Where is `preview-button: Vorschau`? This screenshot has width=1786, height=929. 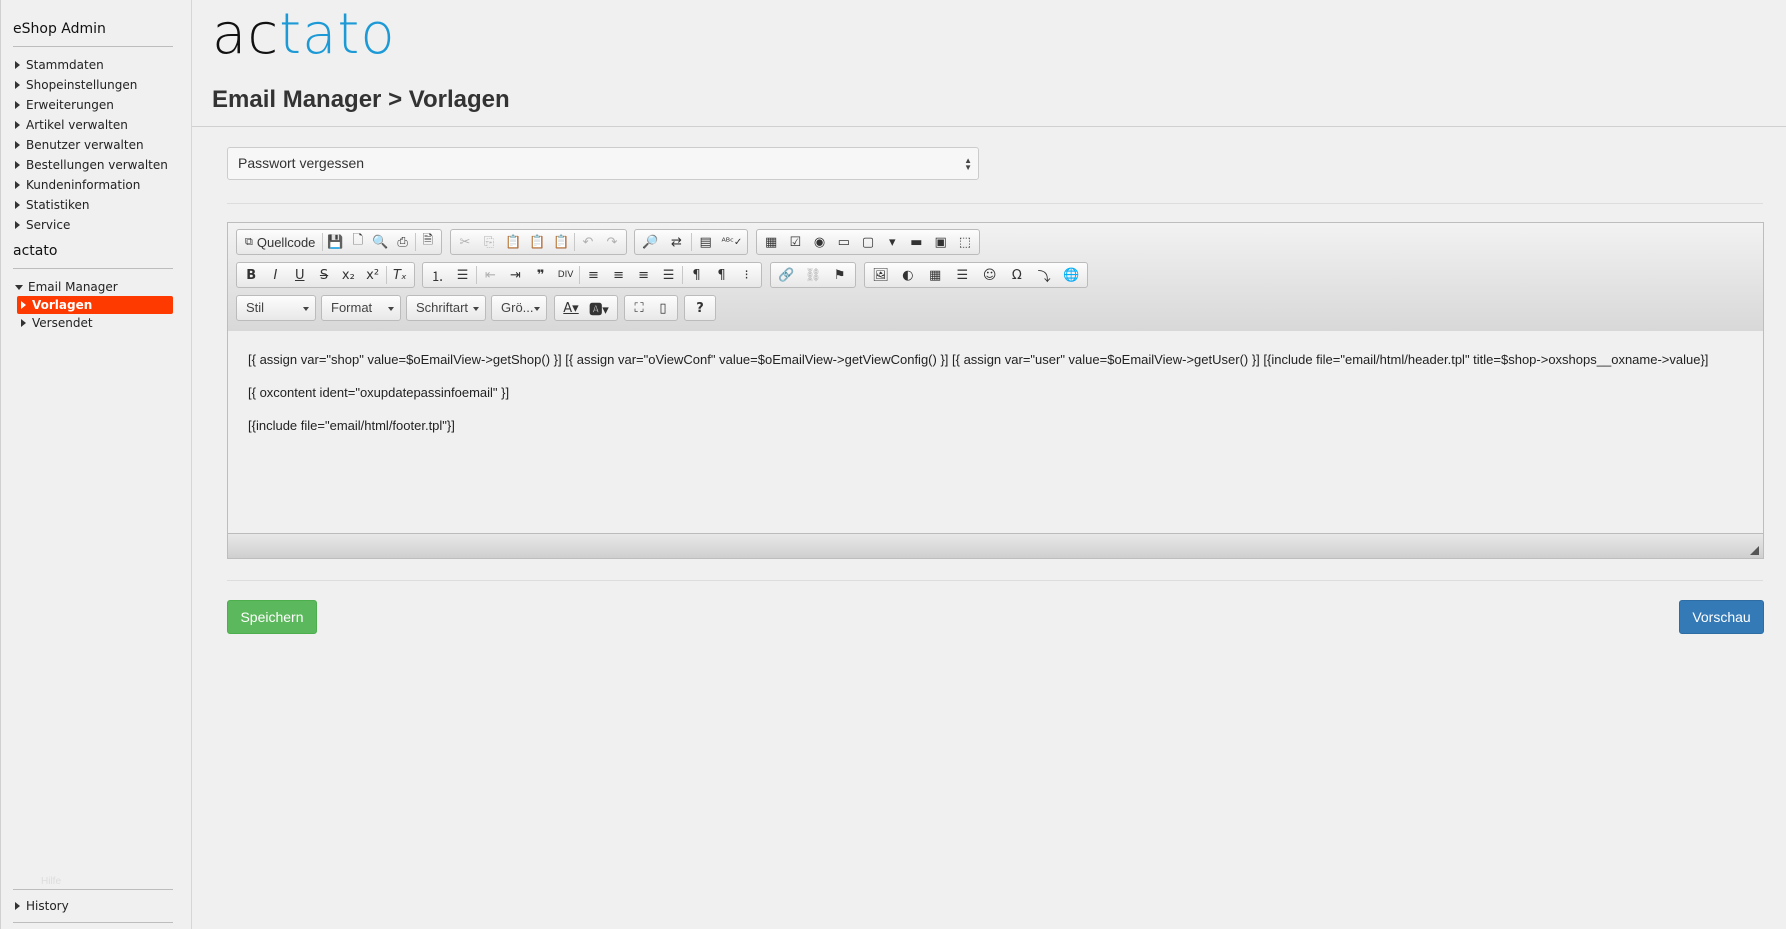 preview-button: Vorschau is located at coordinates (1721, 617).